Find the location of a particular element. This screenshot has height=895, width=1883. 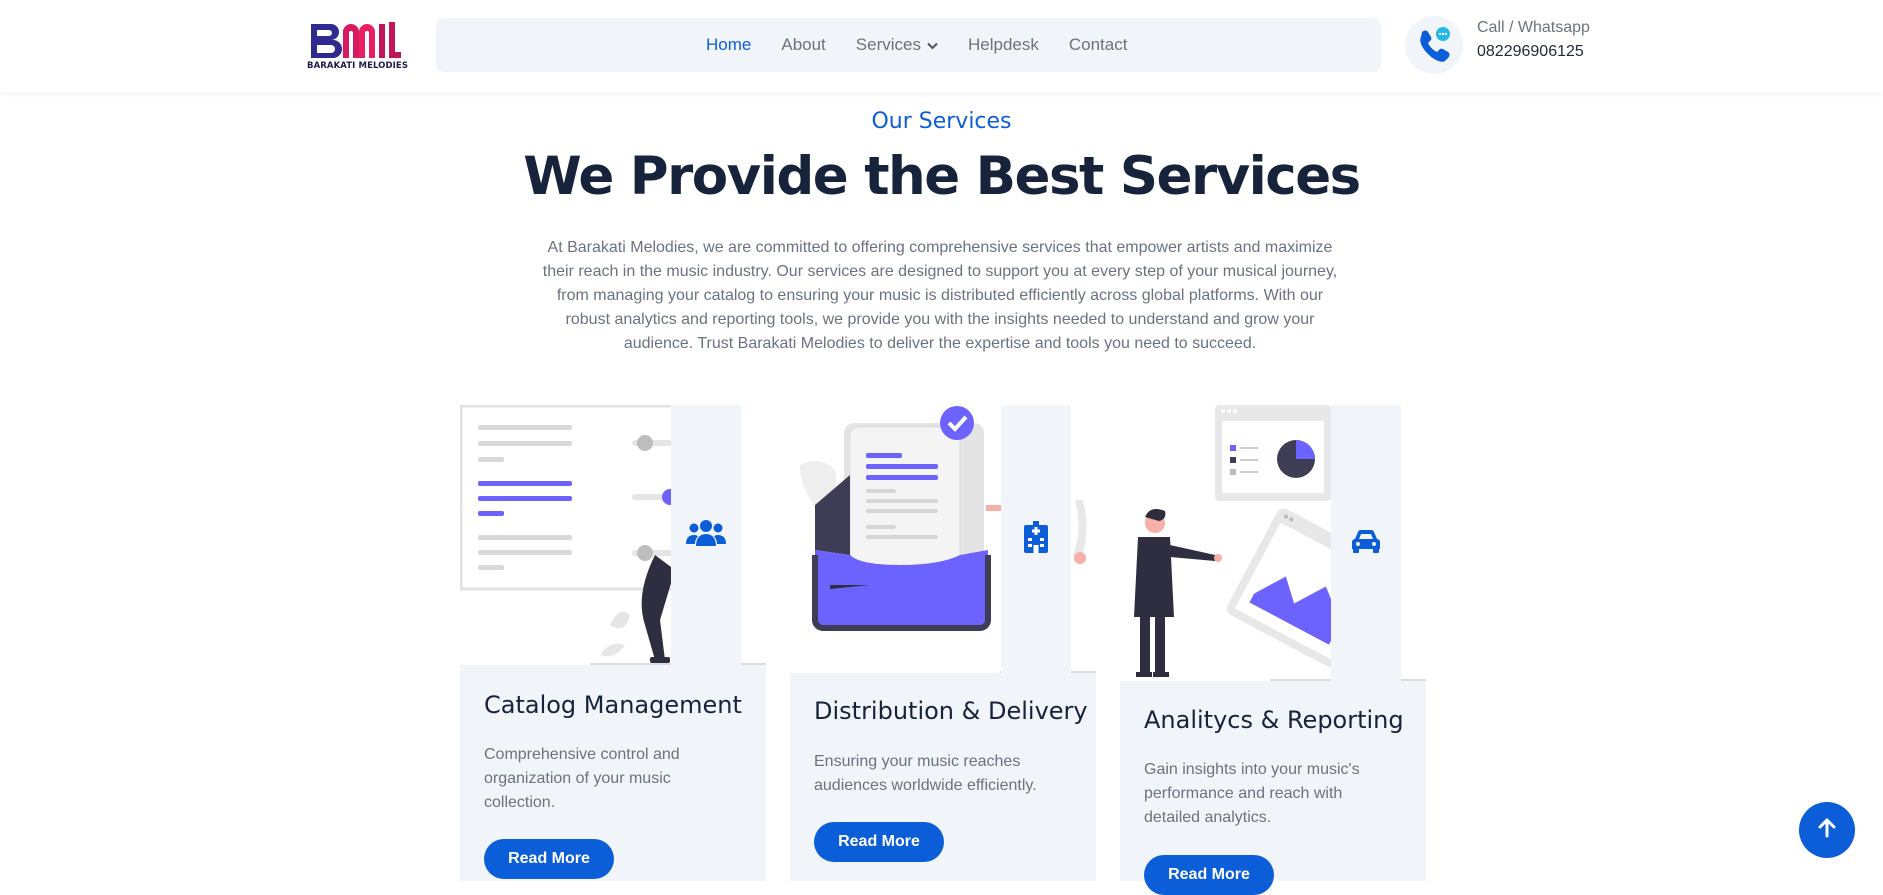

nav-home: Home is located at coordinates (728, 45).